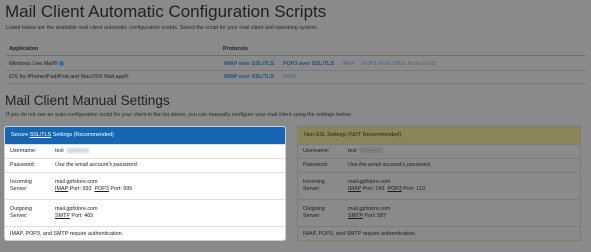  What do you see at coordinates (414, 189) in the screenshot?
I see `pop3-port: Port: 110` at bounding box center [414, 189].